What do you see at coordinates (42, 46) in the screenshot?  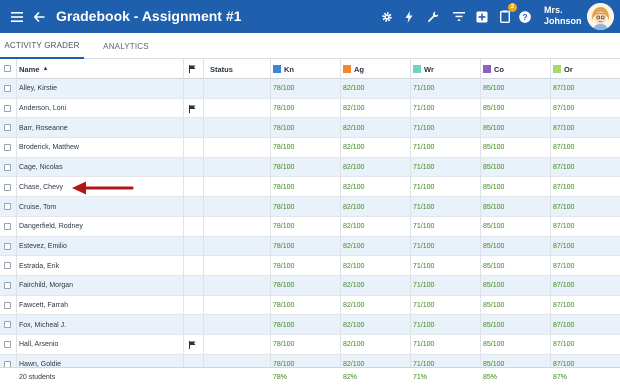 I see `tab-activity-grader: ACTIVITY GRADER` at bounding box center [42, 46].